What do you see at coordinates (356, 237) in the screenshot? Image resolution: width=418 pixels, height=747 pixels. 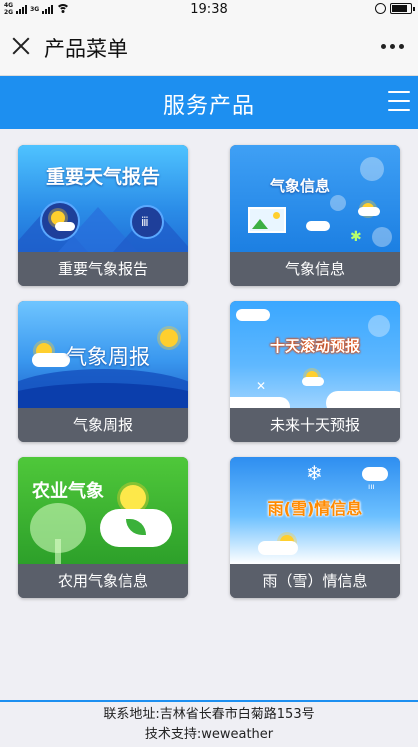 I see `snowflake-icon: ✱` at bounding box center [356, 237].